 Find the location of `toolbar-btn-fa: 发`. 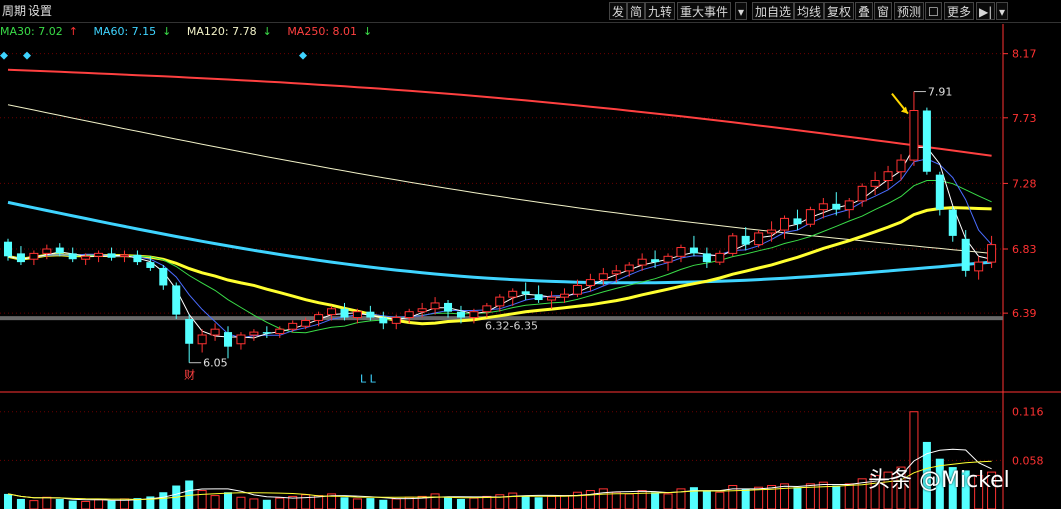

toolbar-btn-fa: 发 is located at coordinates (618, 11).